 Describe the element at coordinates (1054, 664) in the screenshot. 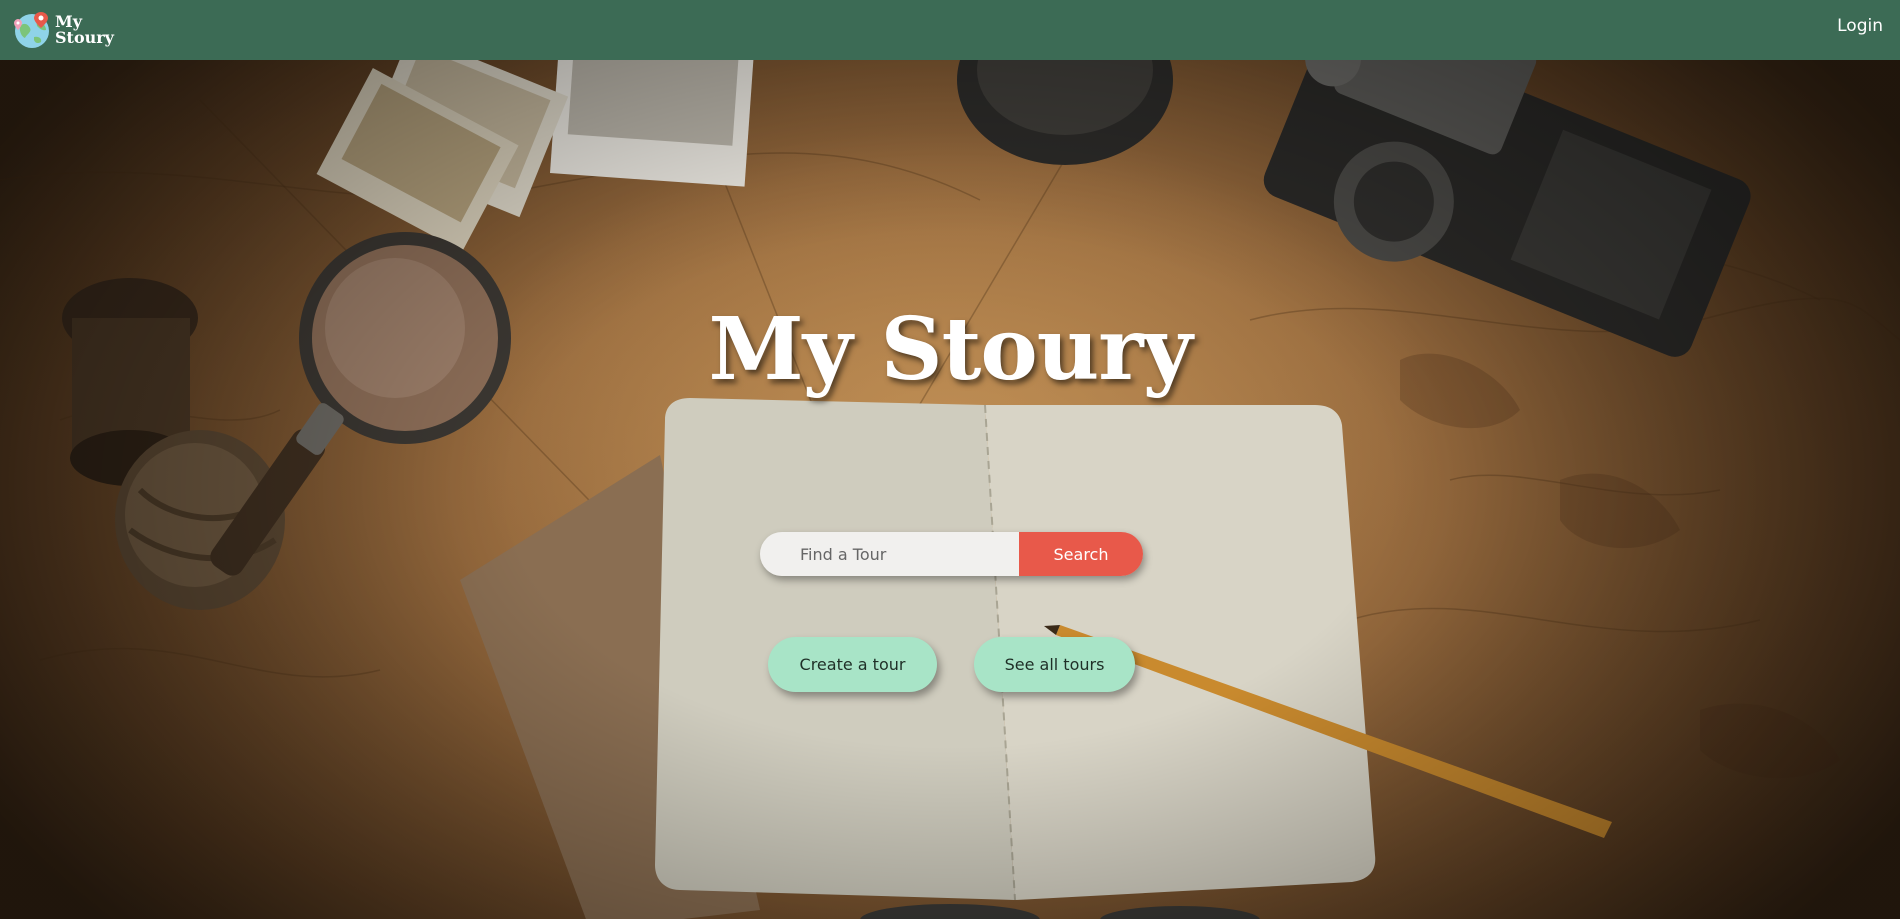

I see `see-all-tours-button: See all tours` at that location.